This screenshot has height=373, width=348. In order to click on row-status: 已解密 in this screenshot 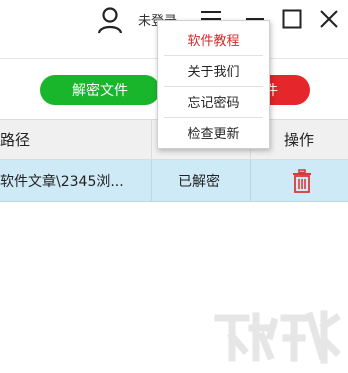, I will do `click(199, 181)`.